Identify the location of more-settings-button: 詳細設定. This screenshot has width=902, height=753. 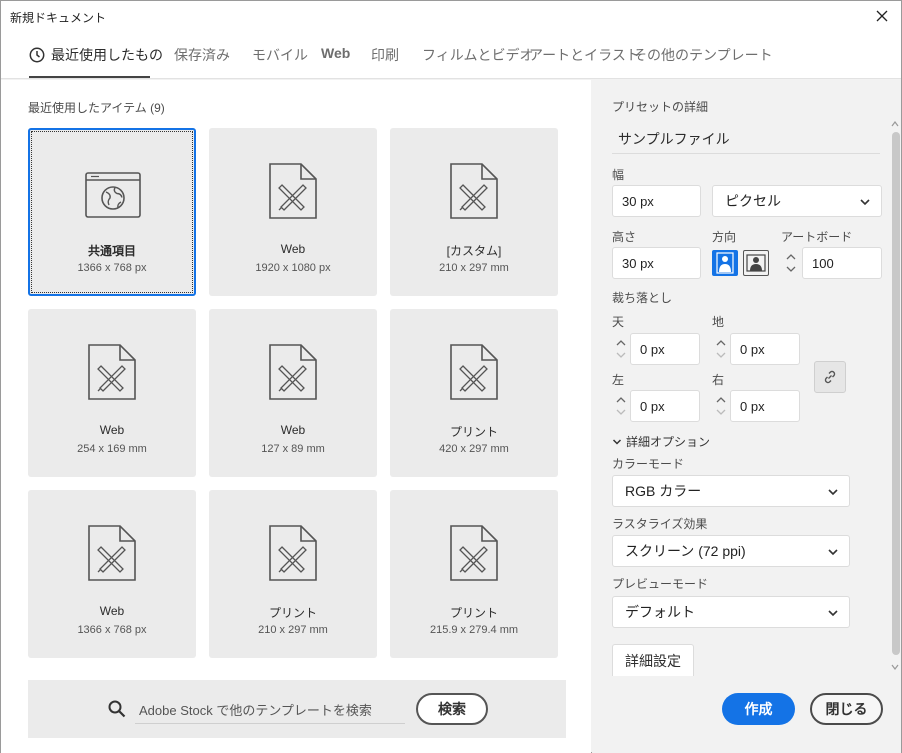
(653, 660).